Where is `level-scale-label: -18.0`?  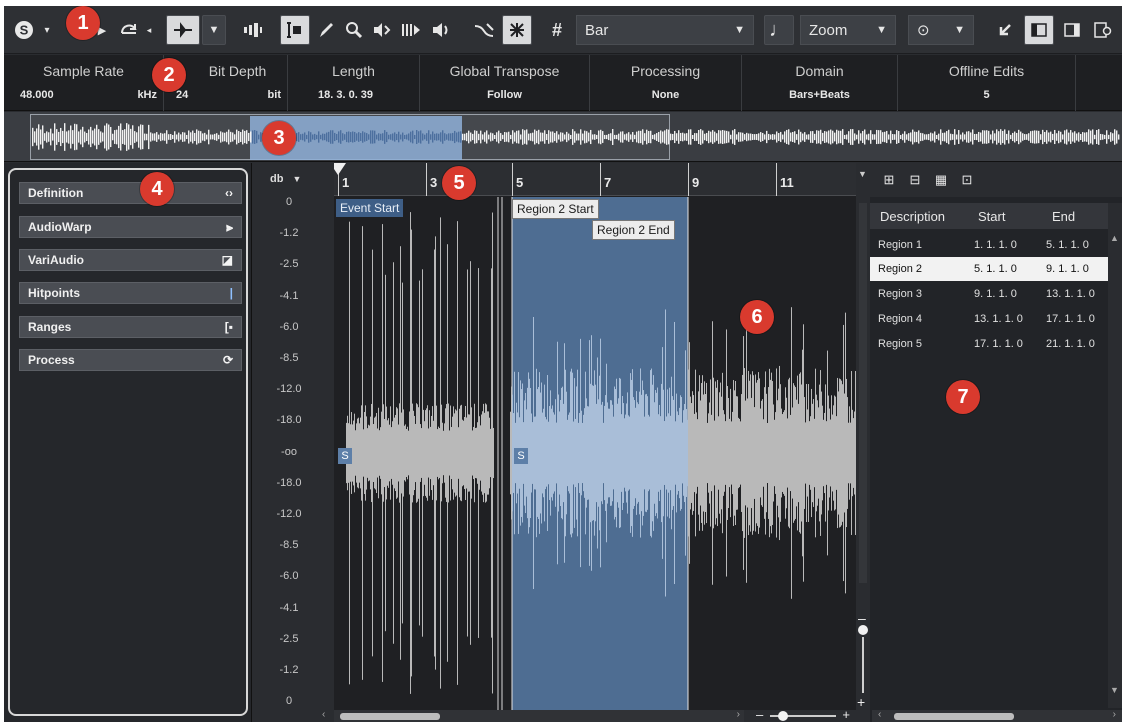 level-scale-label: -18.0 is located at coordinates (289, 482).